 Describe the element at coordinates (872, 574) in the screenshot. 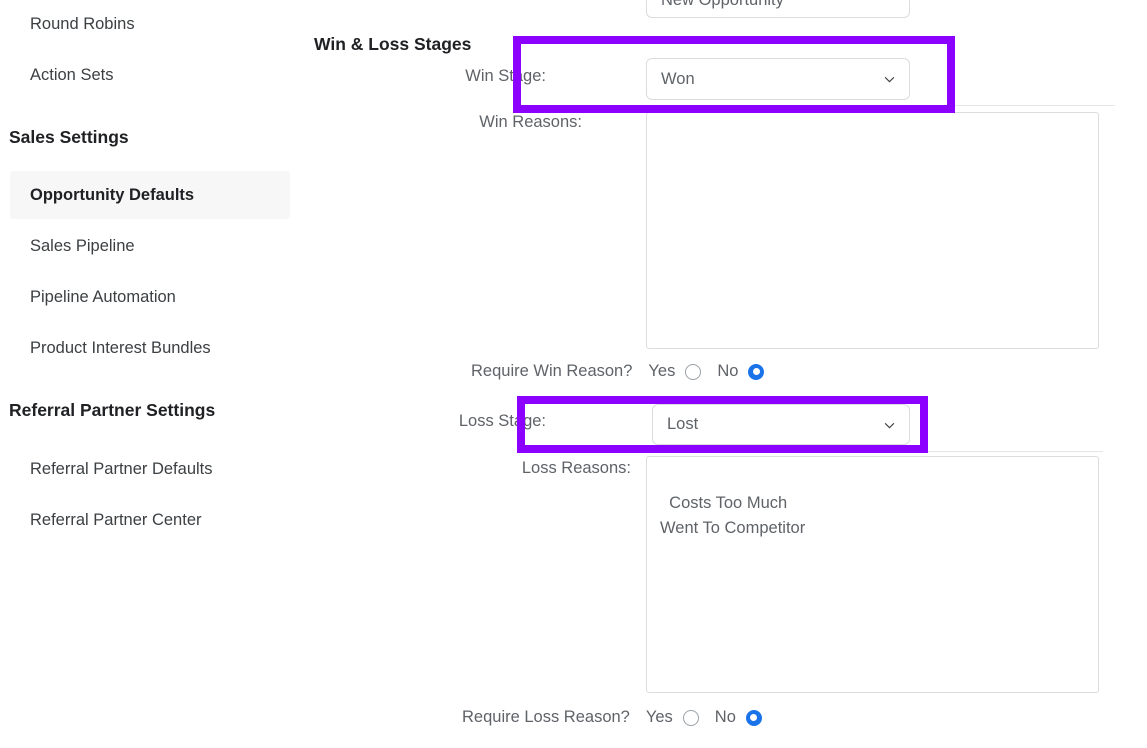

I see `loss-reasons-textarea: Costs Too Much Went To Competitor` at that location.